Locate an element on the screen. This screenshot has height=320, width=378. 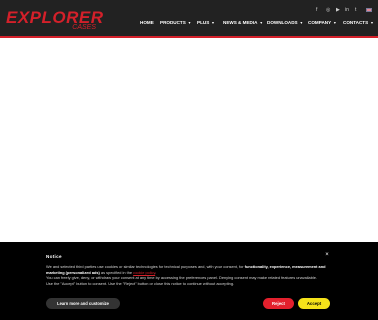
facebook-icon: f is located at coordinates (316, 10).